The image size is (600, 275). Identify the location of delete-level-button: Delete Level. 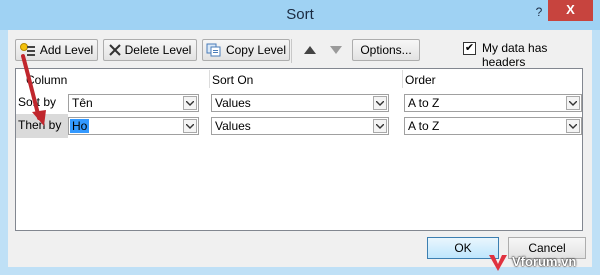
(150, 50).